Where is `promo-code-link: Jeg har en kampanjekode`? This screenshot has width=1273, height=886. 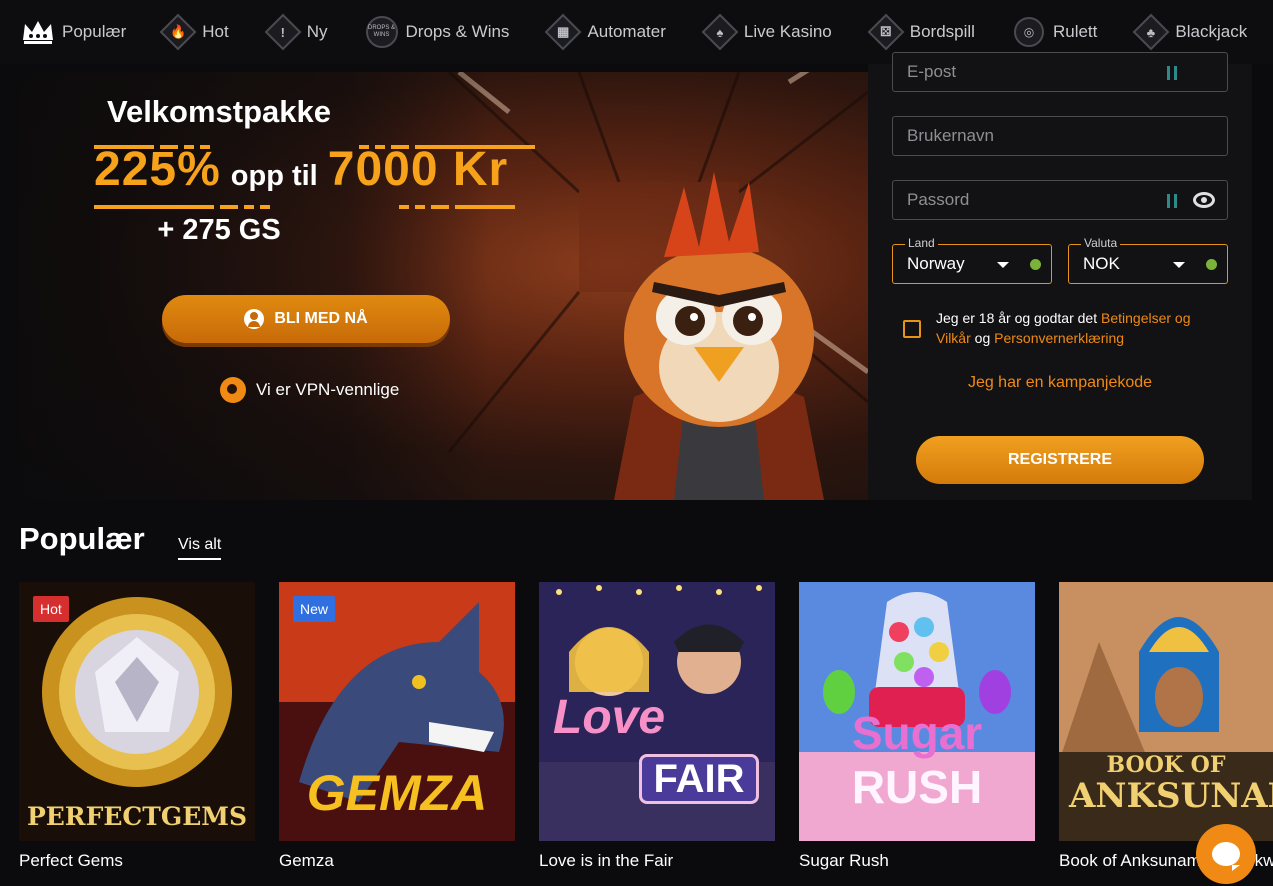 promo-code-link: Jeg har en kampanjekode is located at coordinates (1060, 383).